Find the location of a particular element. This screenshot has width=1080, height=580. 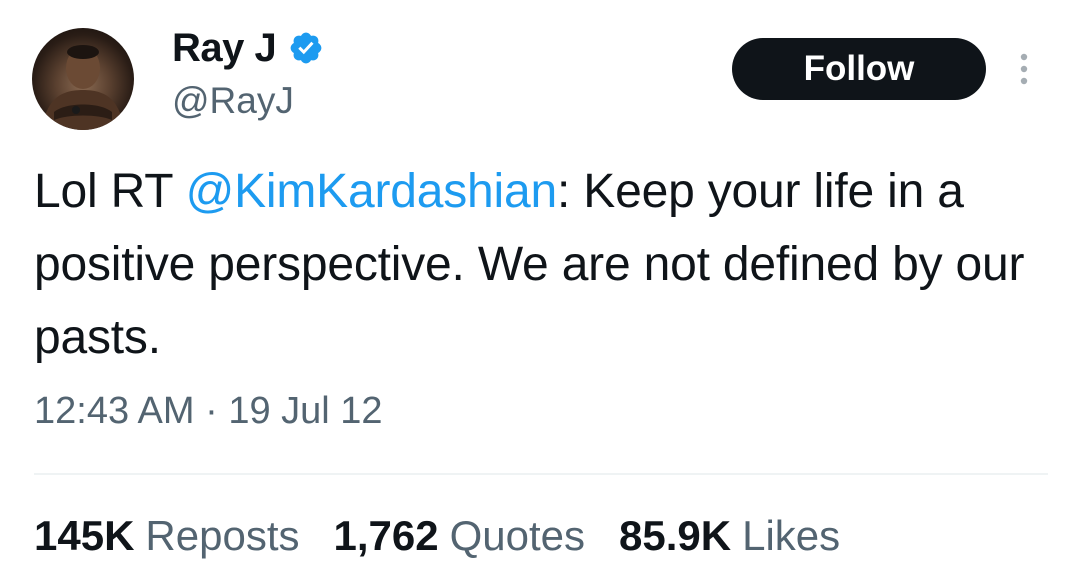

divider is located at coordinates (541, 474).